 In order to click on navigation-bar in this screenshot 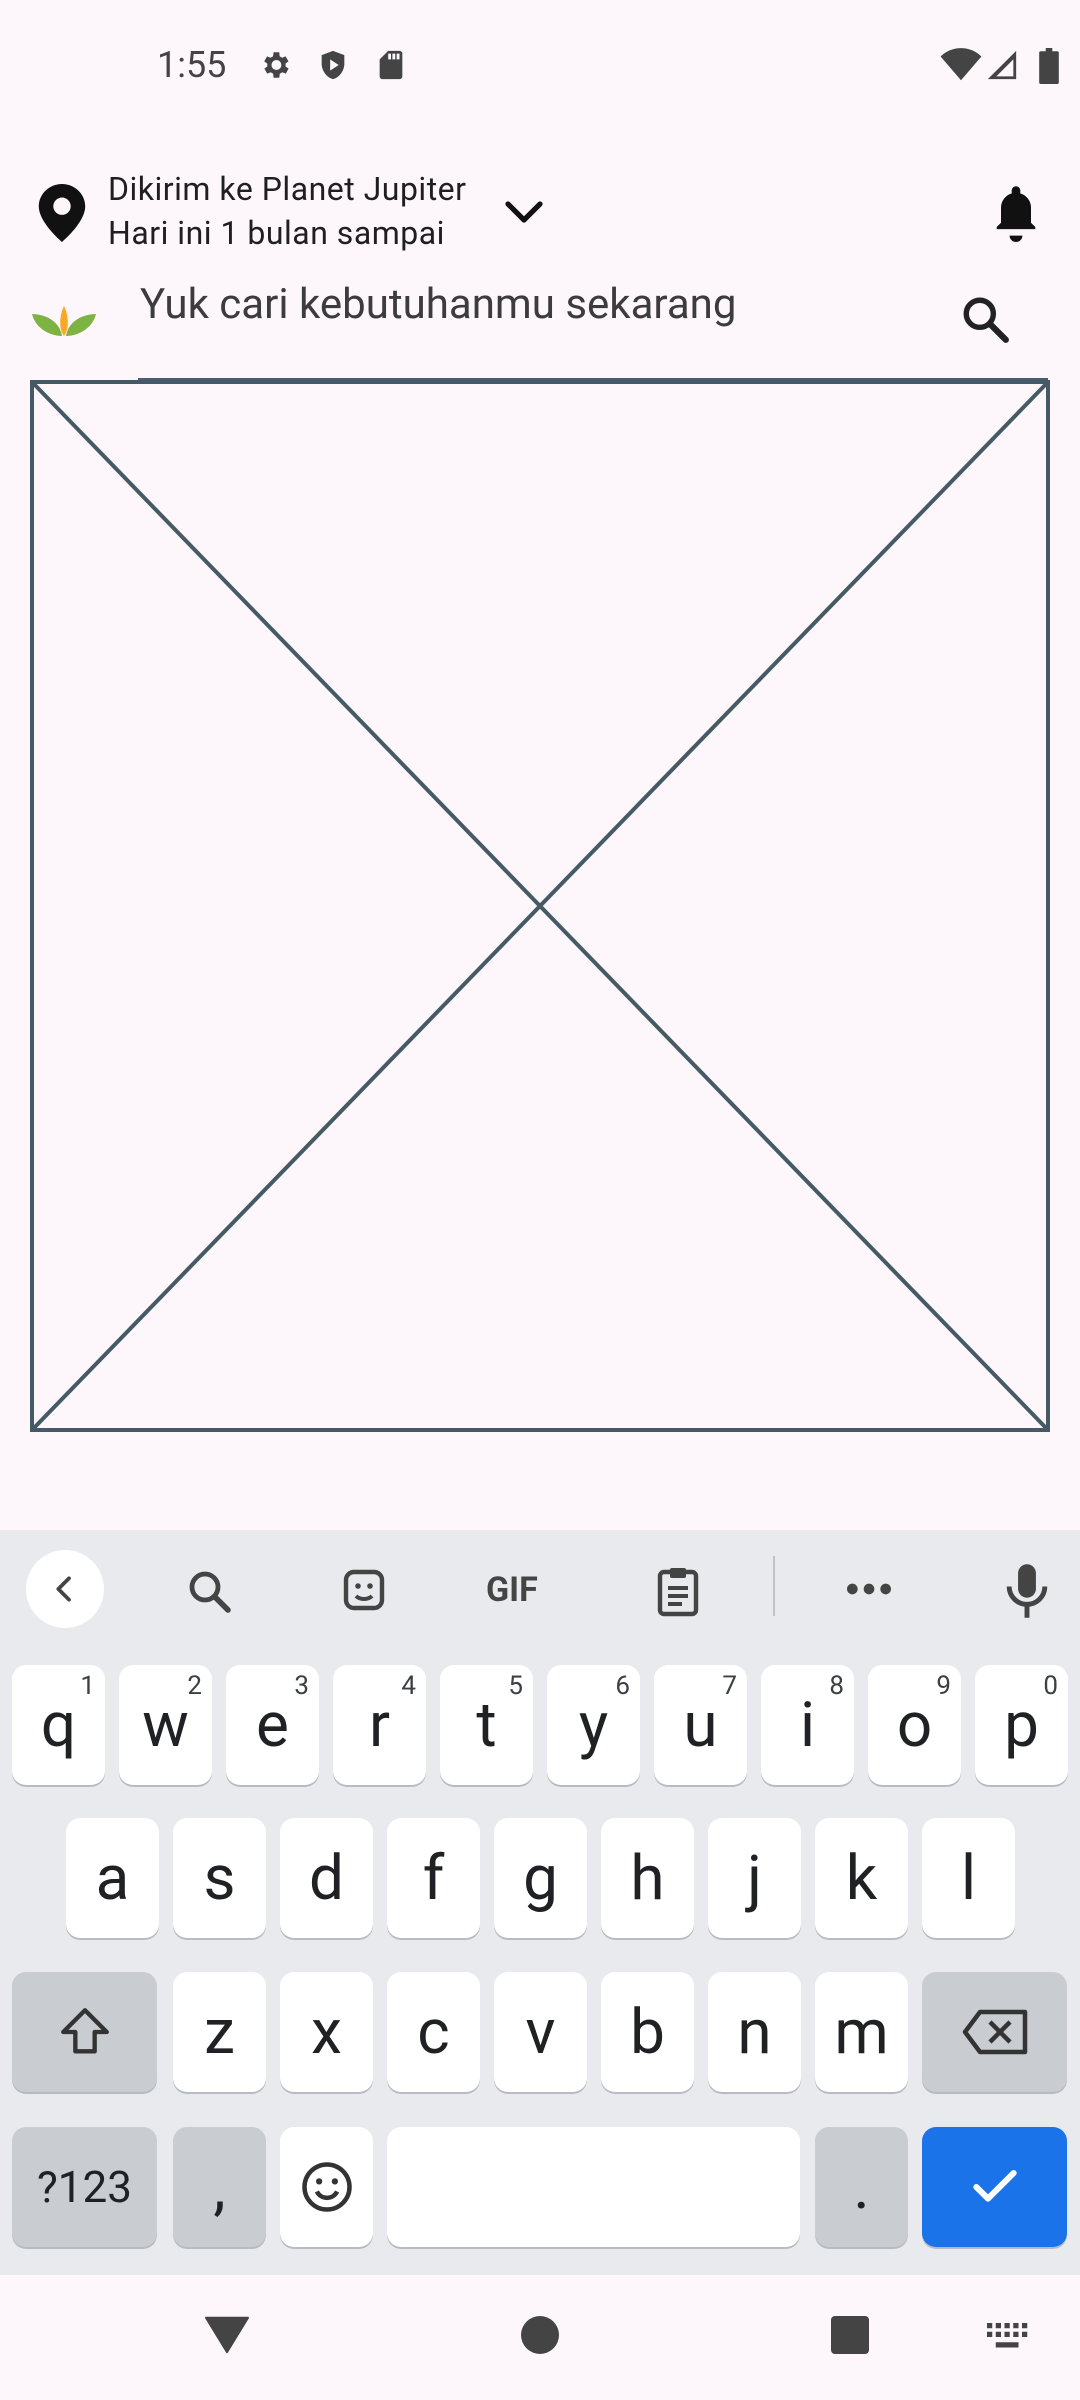, I will do `click(540, 2337)`.